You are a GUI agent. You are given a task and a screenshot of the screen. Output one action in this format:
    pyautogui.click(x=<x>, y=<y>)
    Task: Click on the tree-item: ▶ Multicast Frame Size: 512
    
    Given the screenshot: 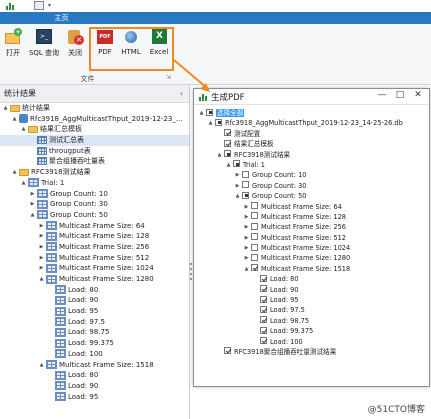 What is the action you would take?
    pyautogui.click(x=94, y=258)
    